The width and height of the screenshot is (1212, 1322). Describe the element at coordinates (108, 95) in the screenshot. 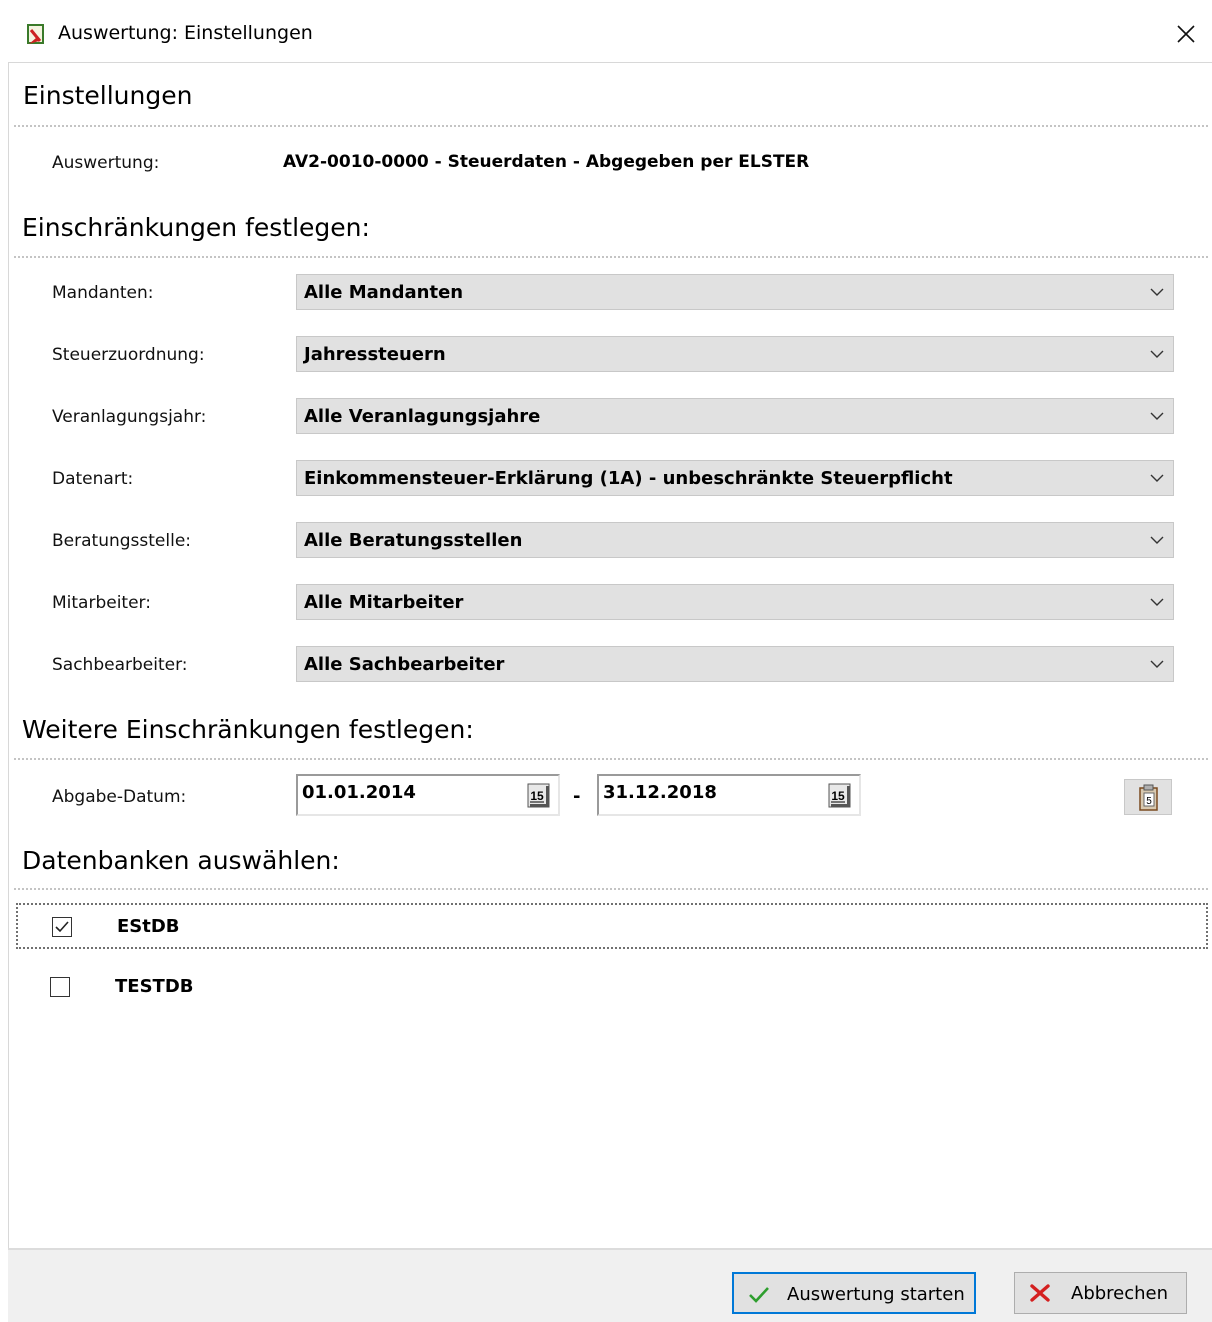

I see `section-title-einstellungen: Einstellungen` at that location.